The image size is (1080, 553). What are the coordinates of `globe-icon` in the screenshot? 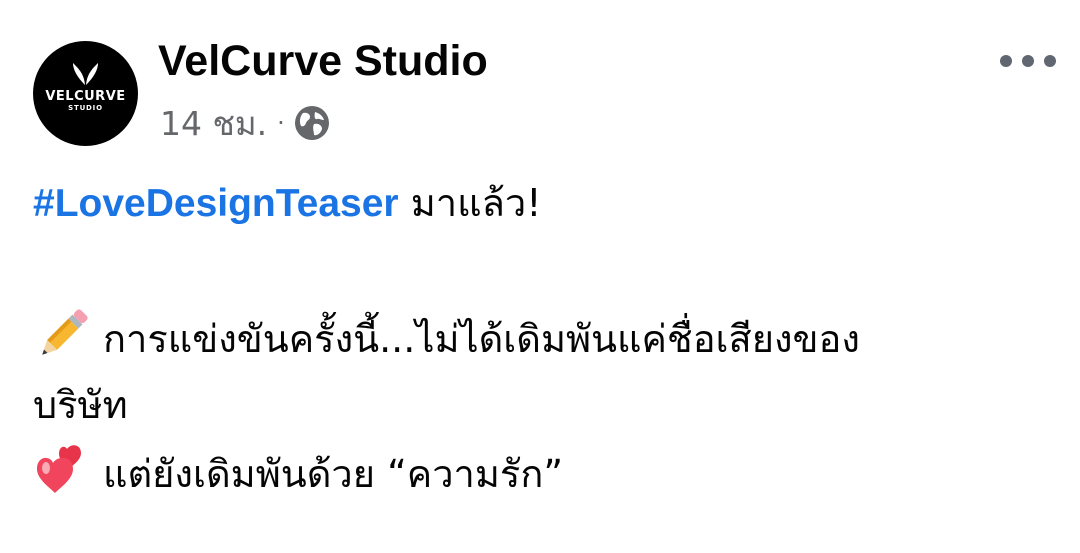 It's located at (312, 123).